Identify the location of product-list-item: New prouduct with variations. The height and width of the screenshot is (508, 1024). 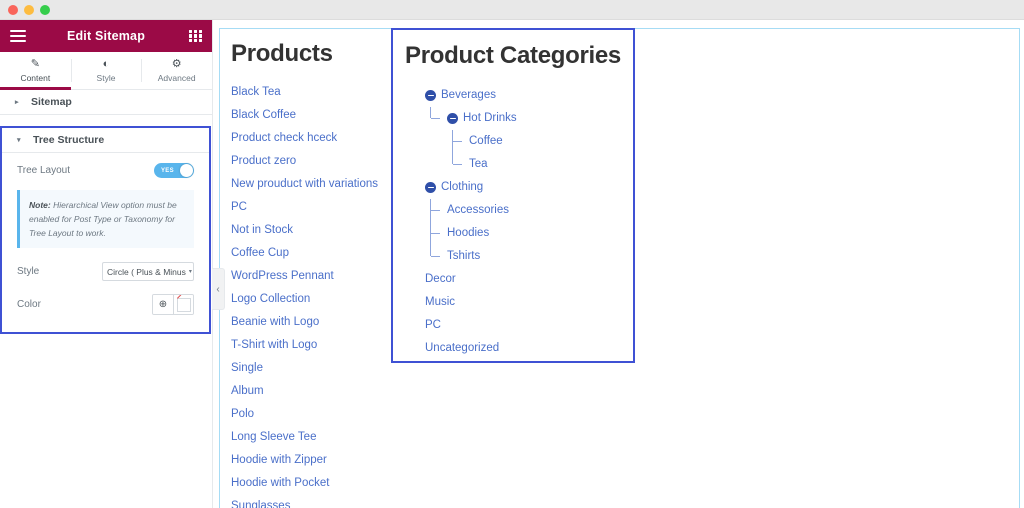
(318, 184).